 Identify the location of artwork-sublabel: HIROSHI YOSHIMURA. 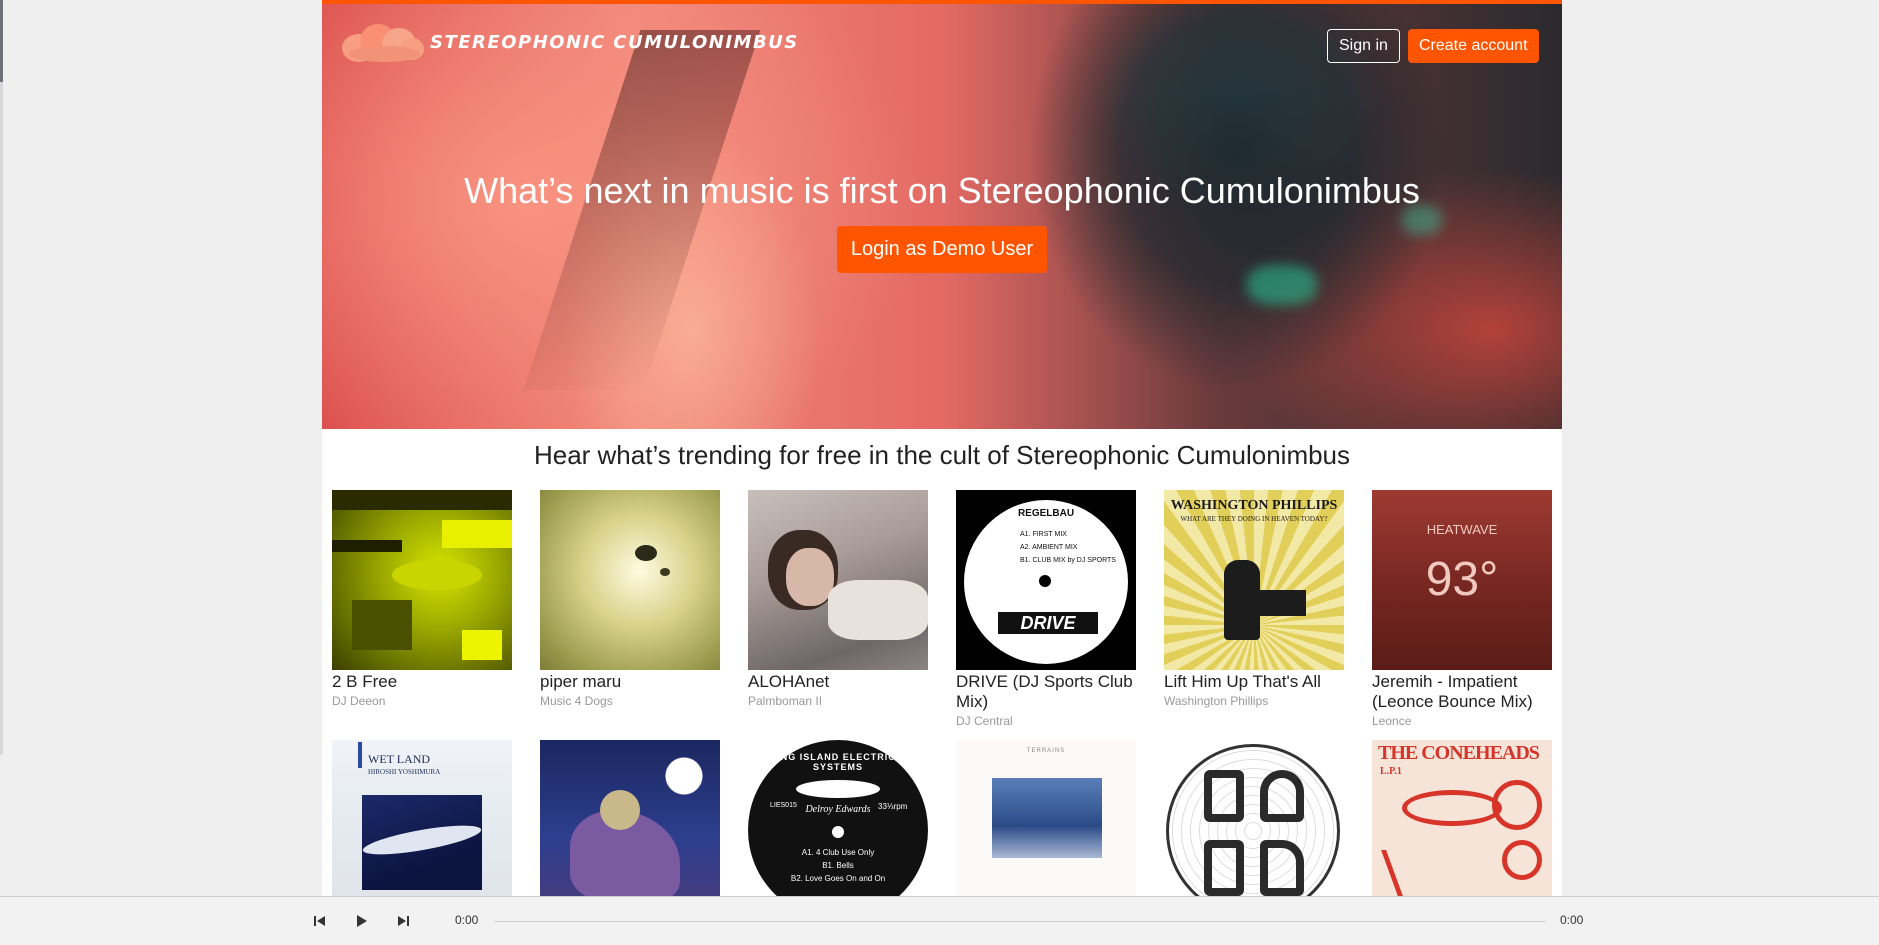
(404, 772).